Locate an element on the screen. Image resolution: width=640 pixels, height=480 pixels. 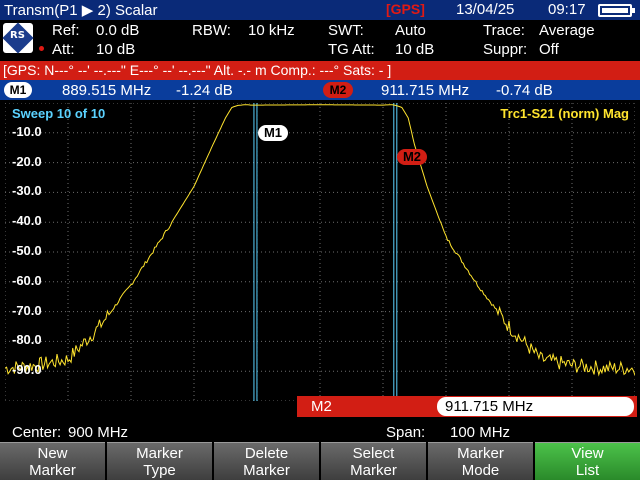
m1-badge: M1 is located at coordinates (18, 90).